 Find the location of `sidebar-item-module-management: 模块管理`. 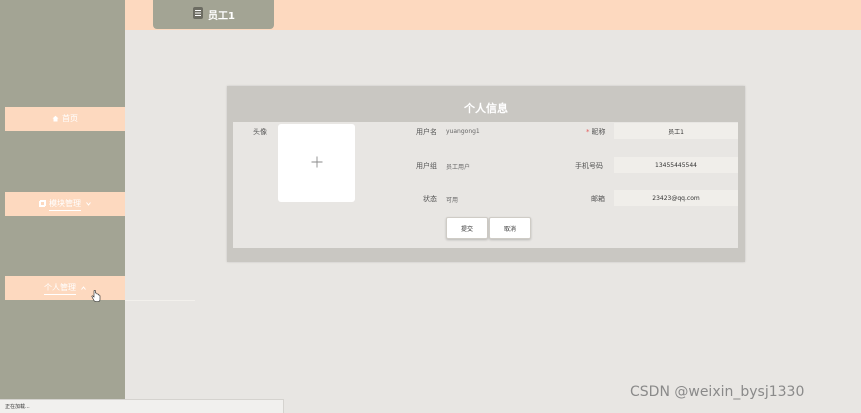

sidebar-item-module-management: 模块管理 is located at coordinates (65, 204).